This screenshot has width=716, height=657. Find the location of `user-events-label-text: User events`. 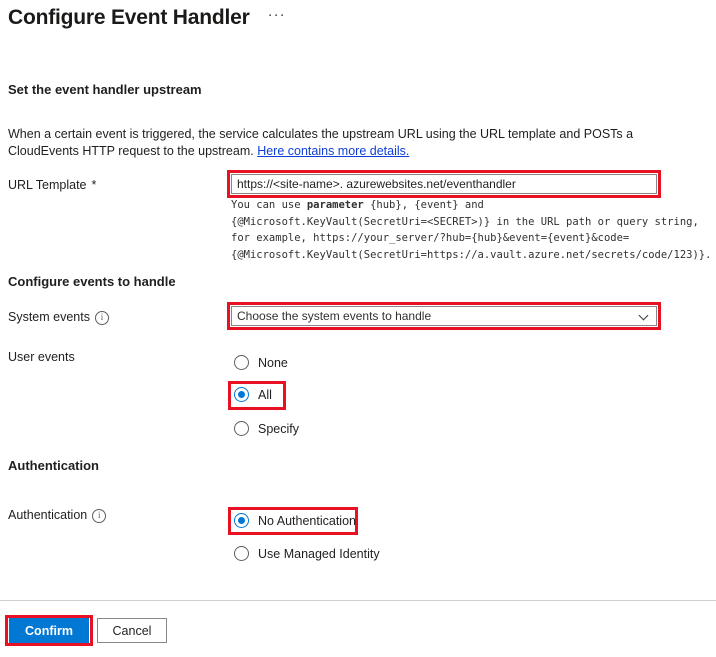

user-events-label-text: User events is located at coordinates (41, 357).